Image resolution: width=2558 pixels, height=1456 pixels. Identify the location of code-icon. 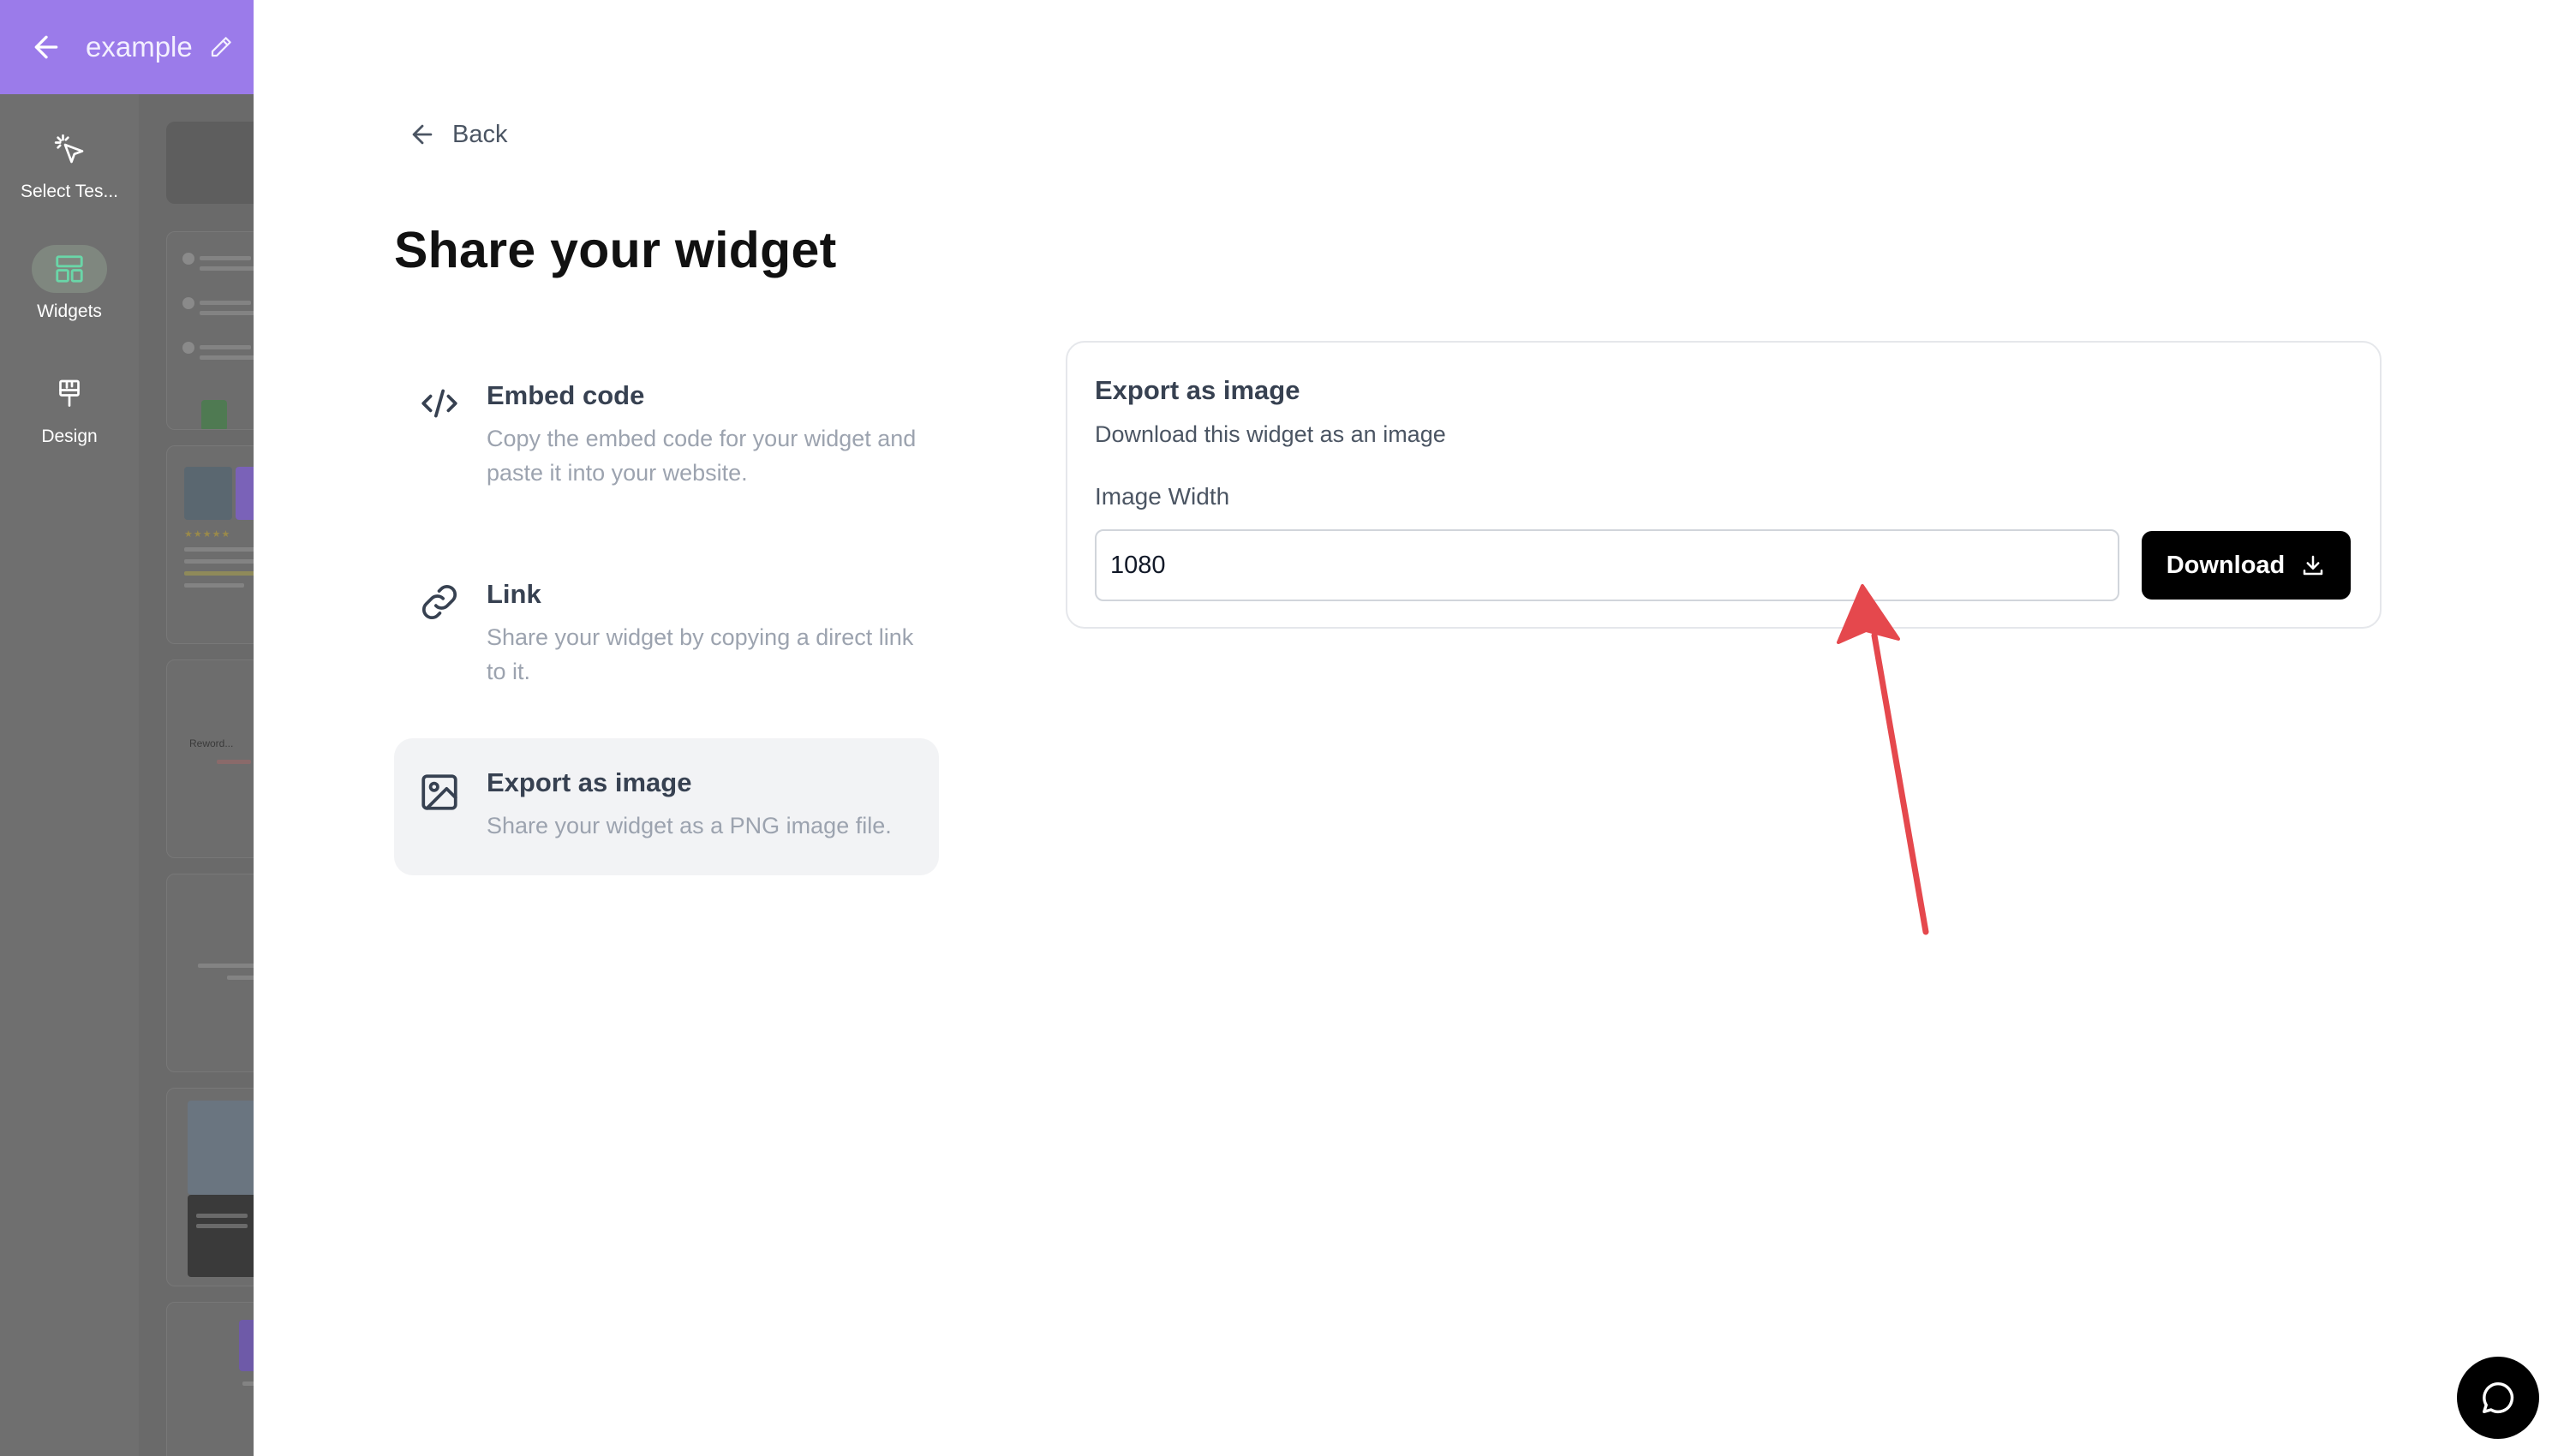
(439, 403).